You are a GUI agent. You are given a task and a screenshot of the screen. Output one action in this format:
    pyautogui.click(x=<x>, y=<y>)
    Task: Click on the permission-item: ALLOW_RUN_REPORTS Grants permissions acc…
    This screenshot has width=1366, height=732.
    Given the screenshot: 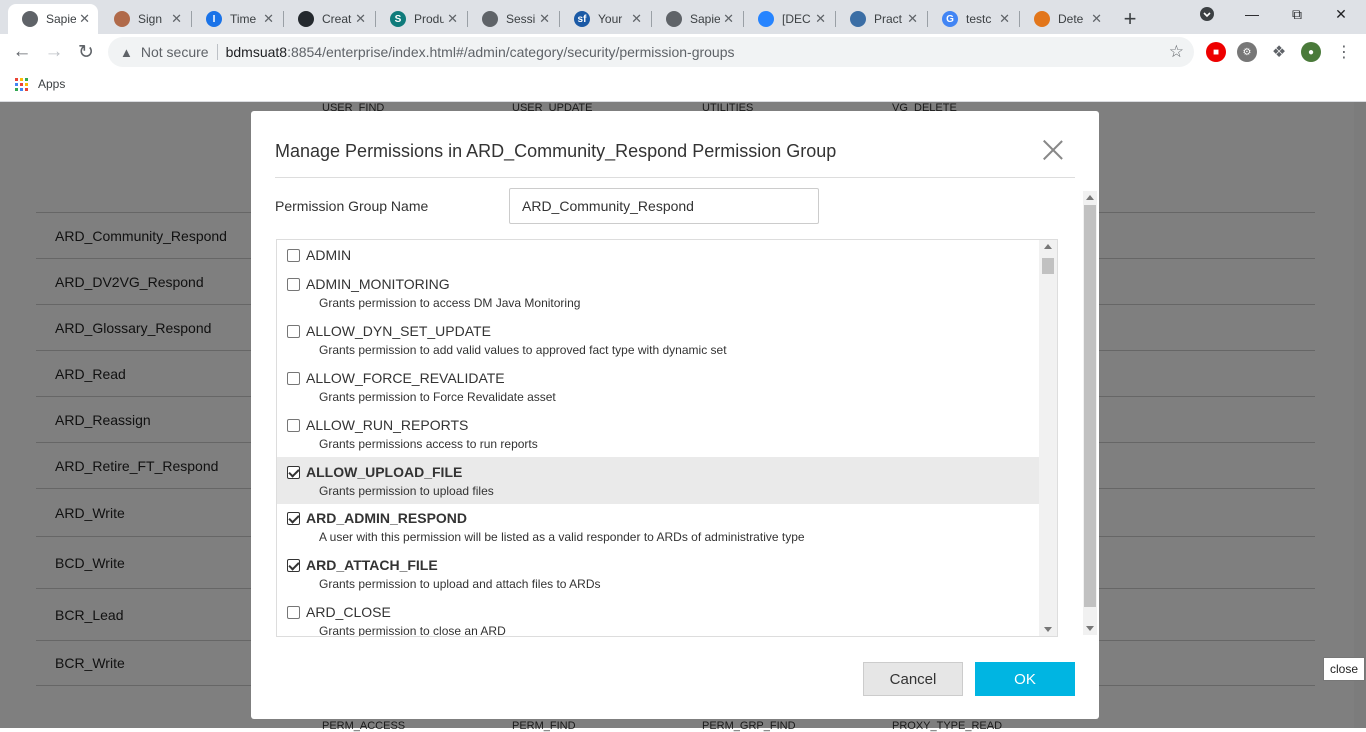 What is the action you would take?
    pyautogui.click(x=658, y=434)
    